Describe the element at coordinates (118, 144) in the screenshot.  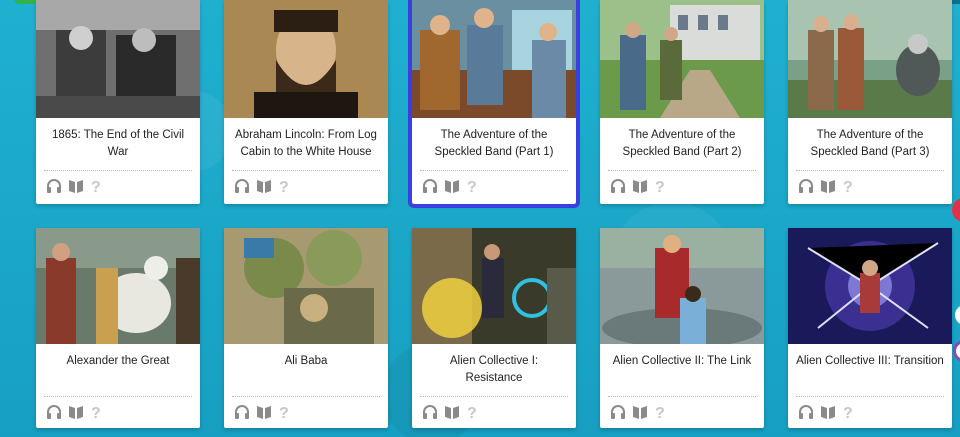
I see `card-title: 1865: The End of the Civil War` at that location.